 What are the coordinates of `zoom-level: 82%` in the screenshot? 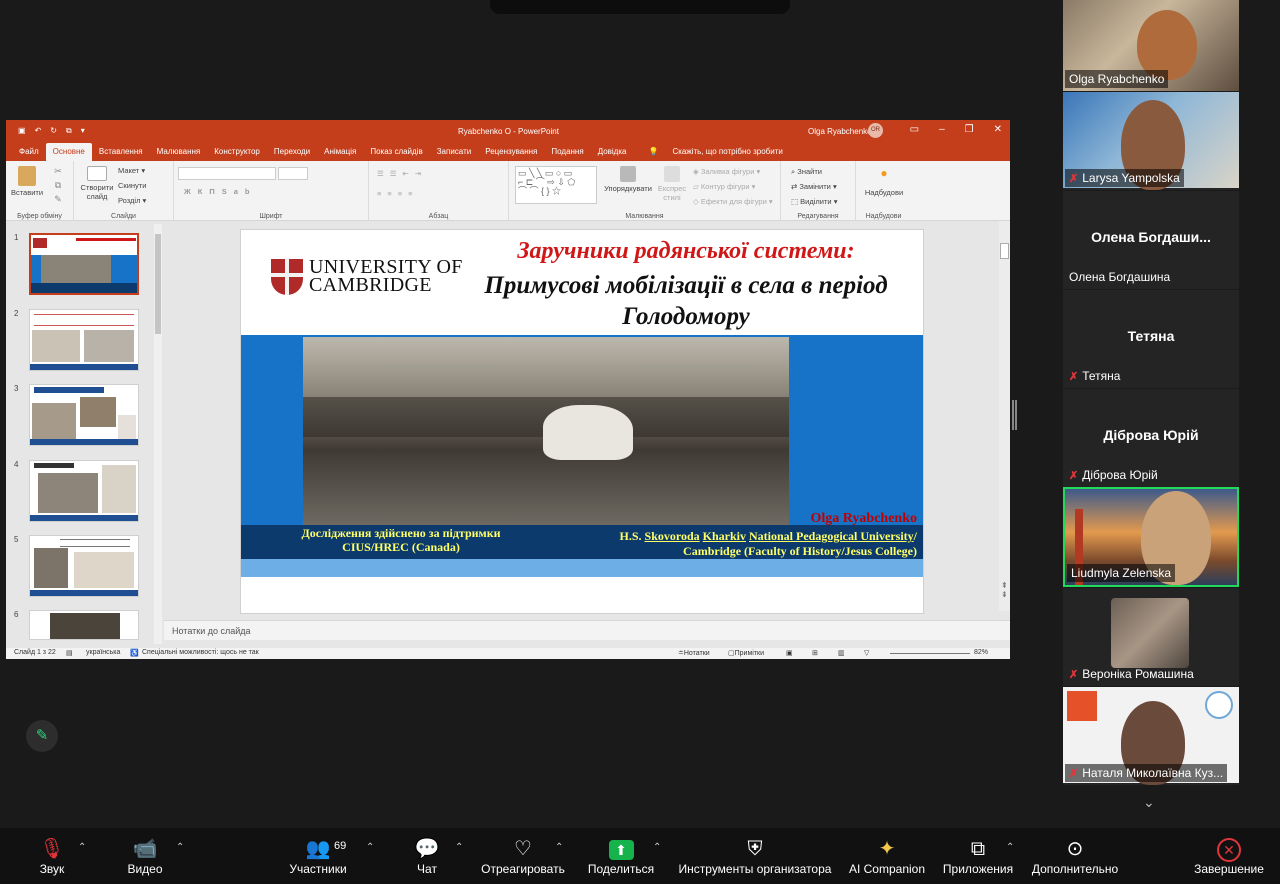 It's located at (981, 652).